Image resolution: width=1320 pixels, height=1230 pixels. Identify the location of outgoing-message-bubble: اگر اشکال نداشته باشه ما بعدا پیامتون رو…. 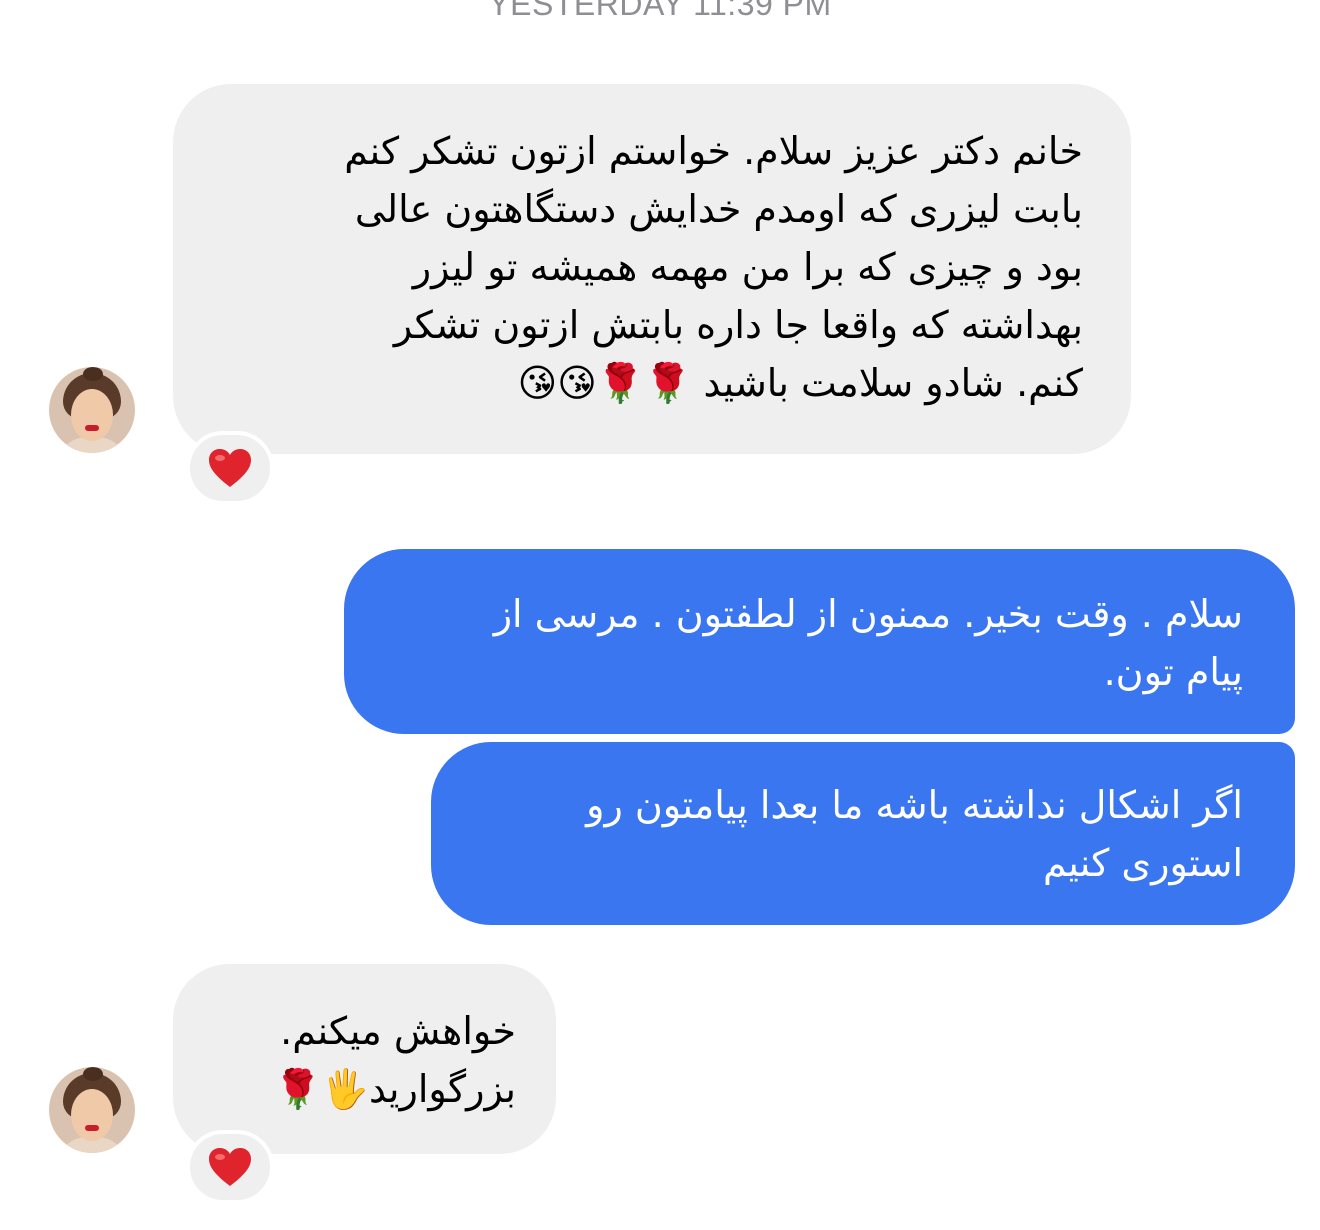
(863, 833).